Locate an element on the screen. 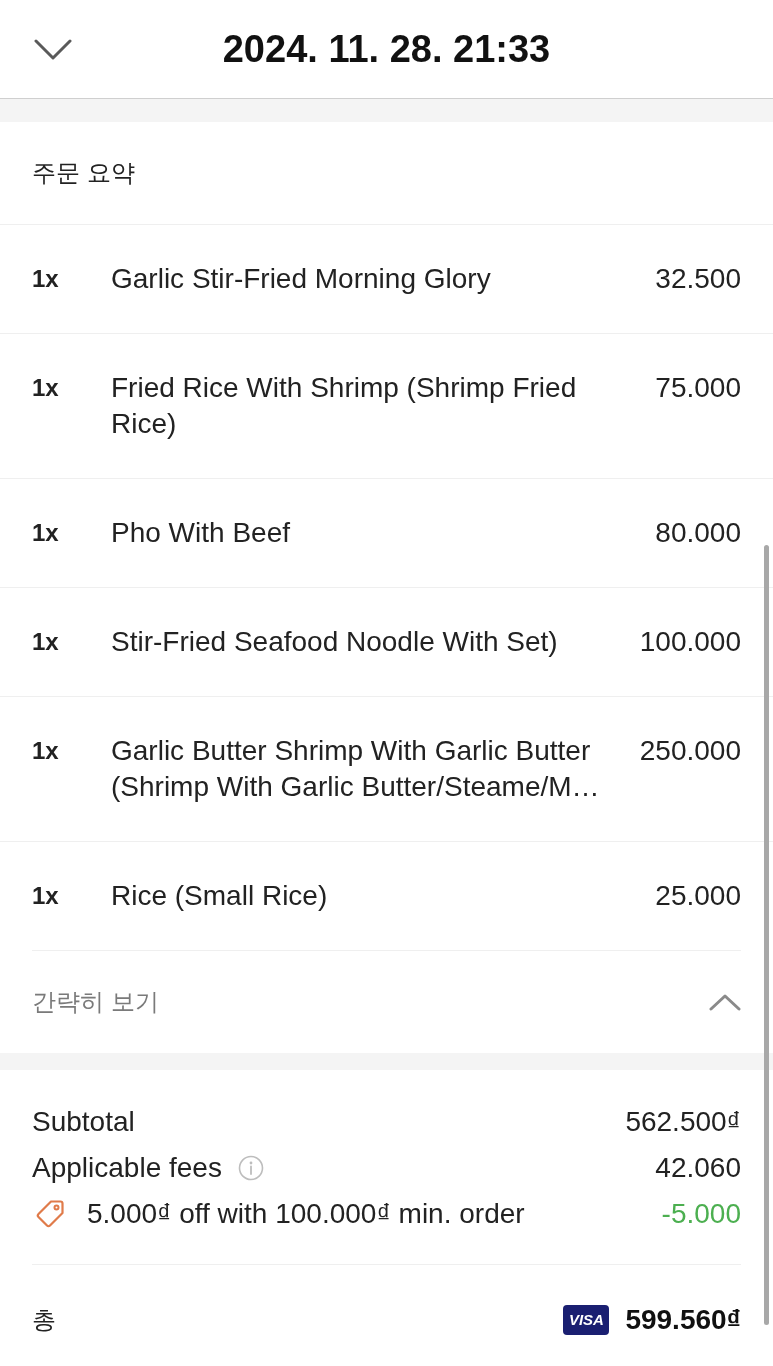 This screenshot has width=773, height=1366. total-amount: 599.560₫ is located at coordinates (683, 1320).